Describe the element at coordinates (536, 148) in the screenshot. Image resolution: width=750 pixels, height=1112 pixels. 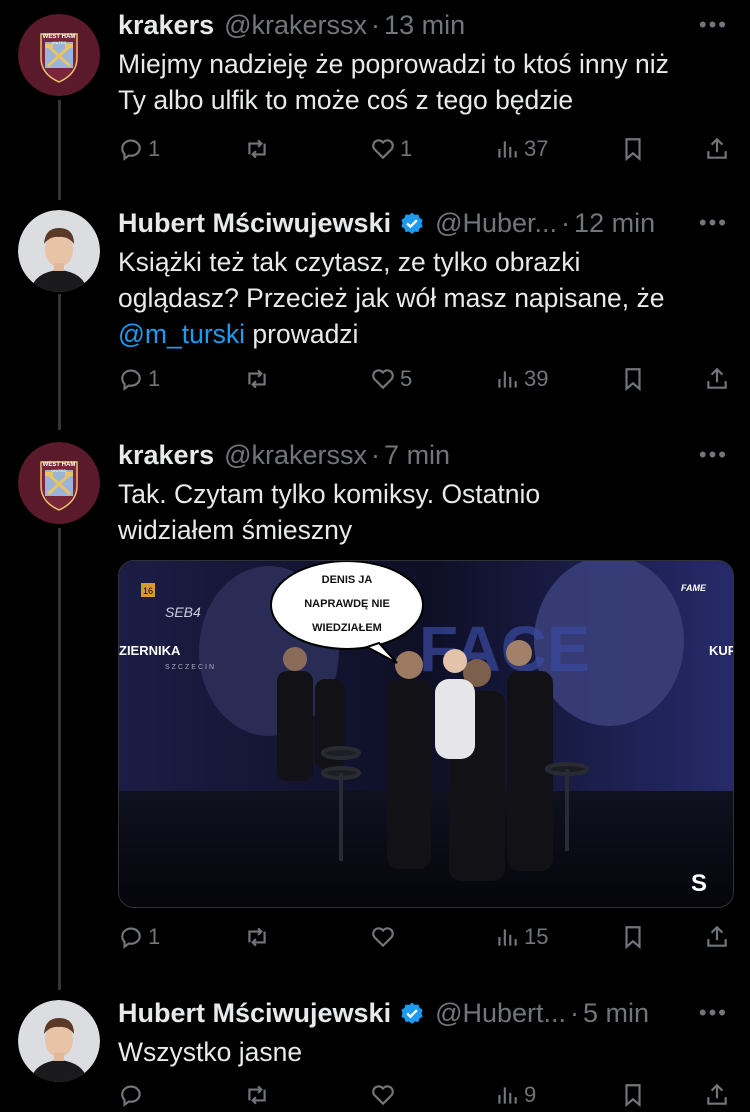
I see `views-count: 37` at that location.